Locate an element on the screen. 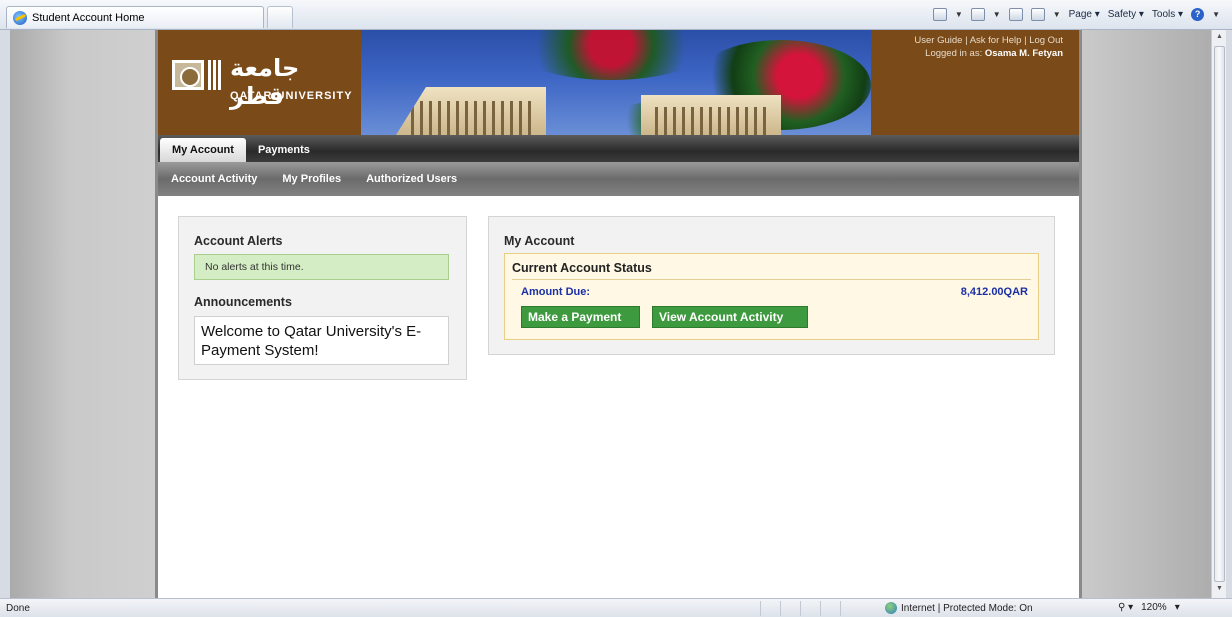 The image size is (1232, 617). scroll-thumb is located at coordinates (1219, 314).